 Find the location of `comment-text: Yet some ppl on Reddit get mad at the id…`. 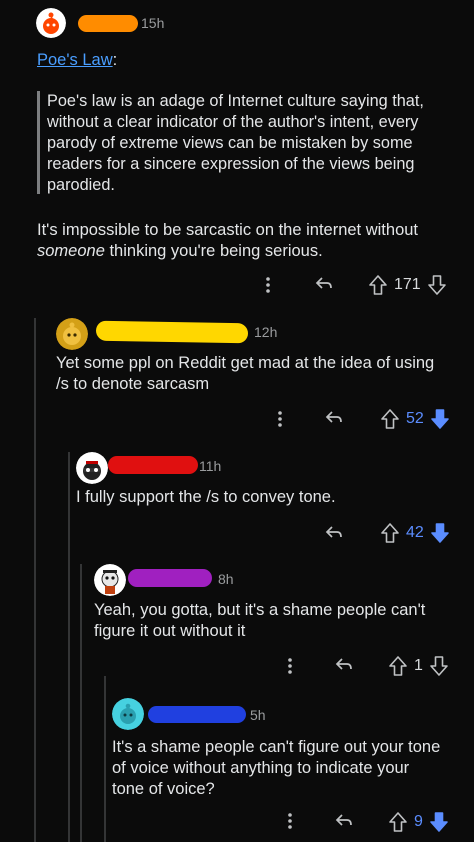

comment-text: Yet some ppl on Reddit get mad at the id… is located at coordinates (245, 373).